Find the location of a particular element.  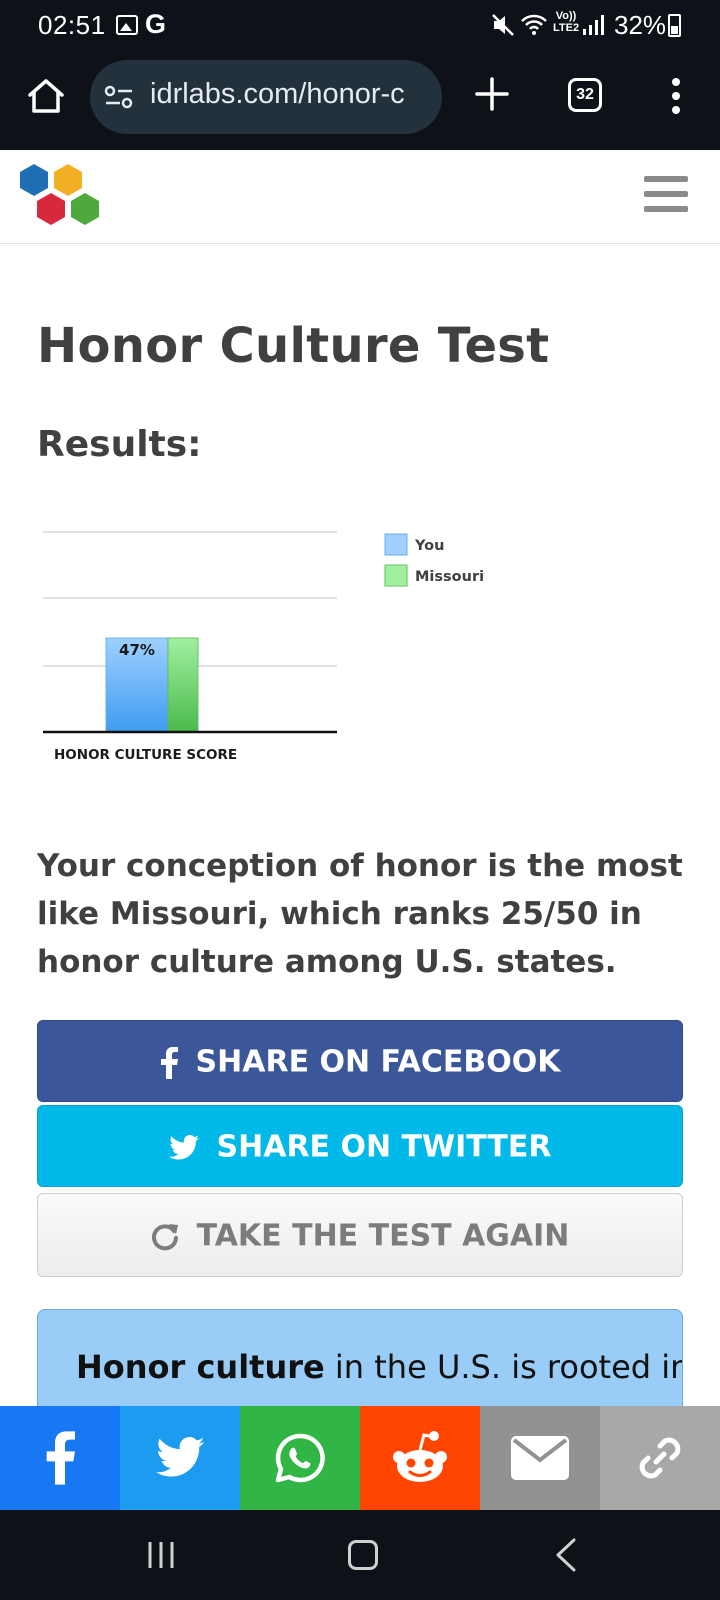

retake-test-button: TAKE THE TEST AGAIN is located at coordinates (360, 1235).